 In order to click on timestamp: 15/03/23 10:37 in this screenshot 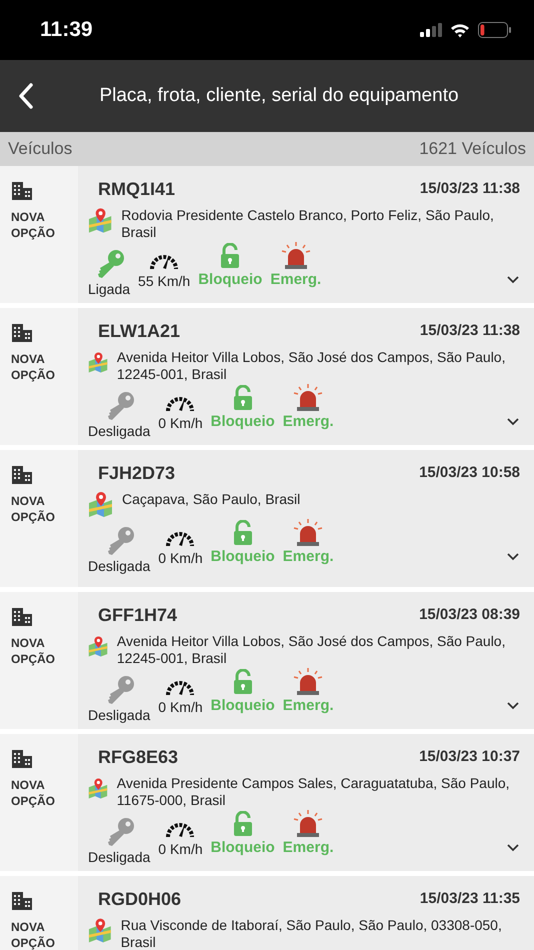, I will do `click(469, 757)`.